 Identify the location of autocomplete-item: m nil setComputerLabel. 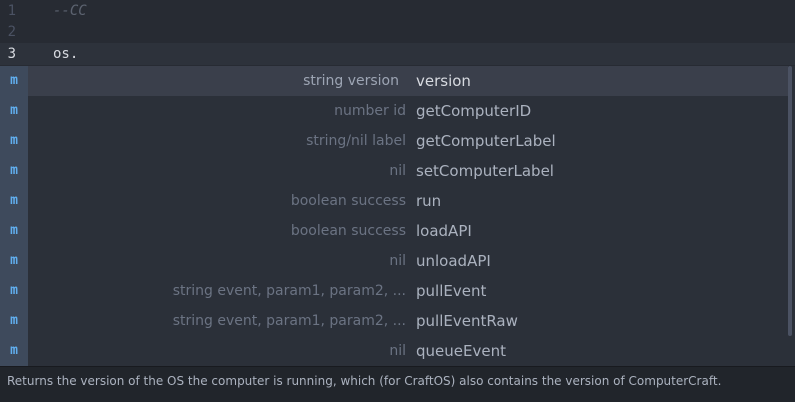
(397, 171).